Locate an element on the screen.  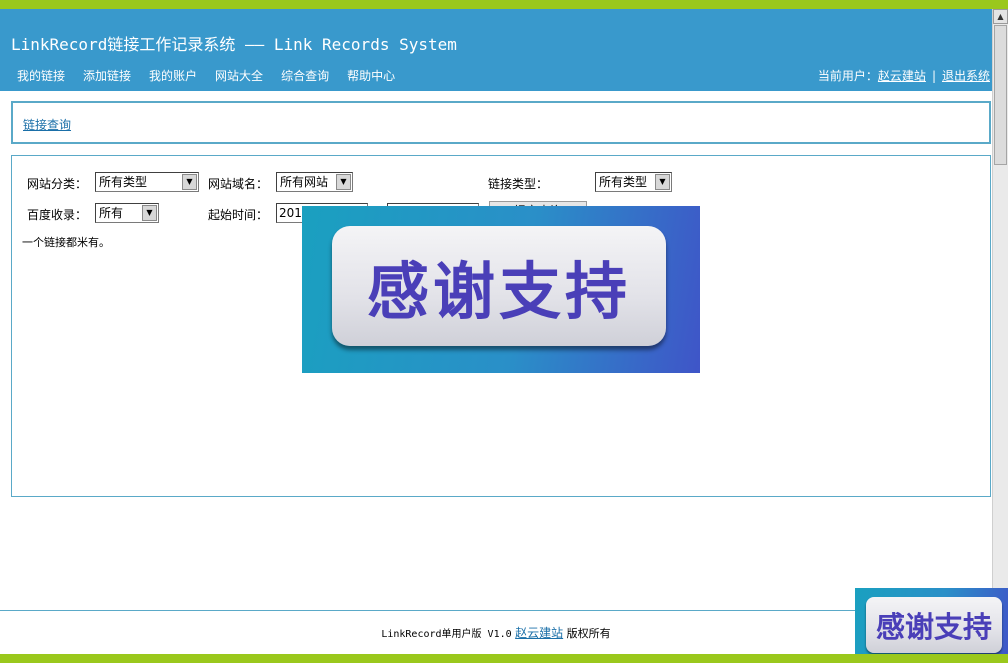
nav-item-my-account: 我的账户 is located at coordinates (173, 75).